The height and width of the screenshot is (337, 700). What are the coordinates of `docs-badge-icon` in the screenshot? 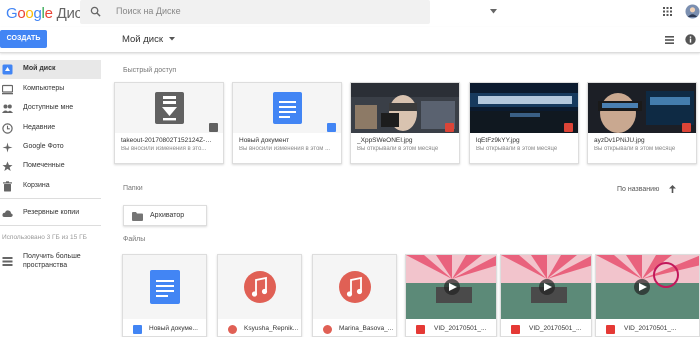 It's located at (331, 127).